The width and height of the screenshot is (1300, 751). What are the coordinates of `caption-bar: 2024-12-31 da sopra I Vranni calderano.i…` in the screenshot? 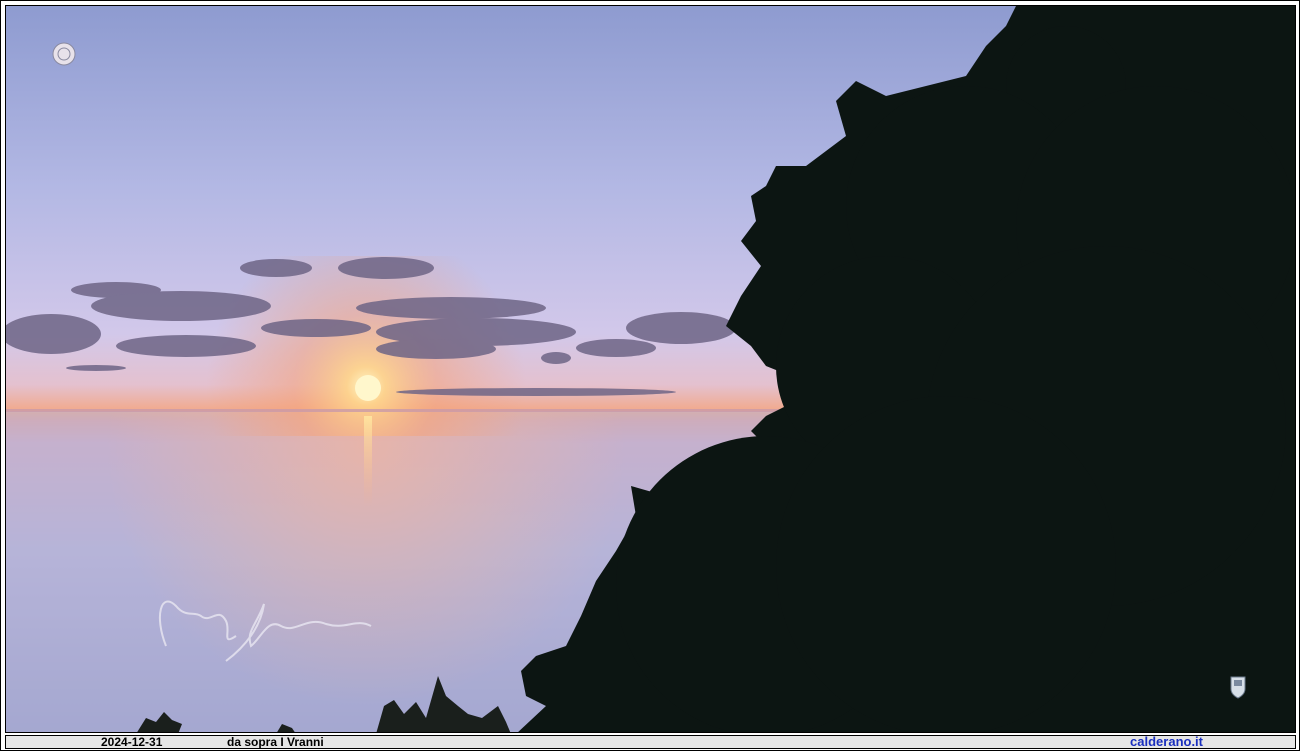 It's located at (650, 742).